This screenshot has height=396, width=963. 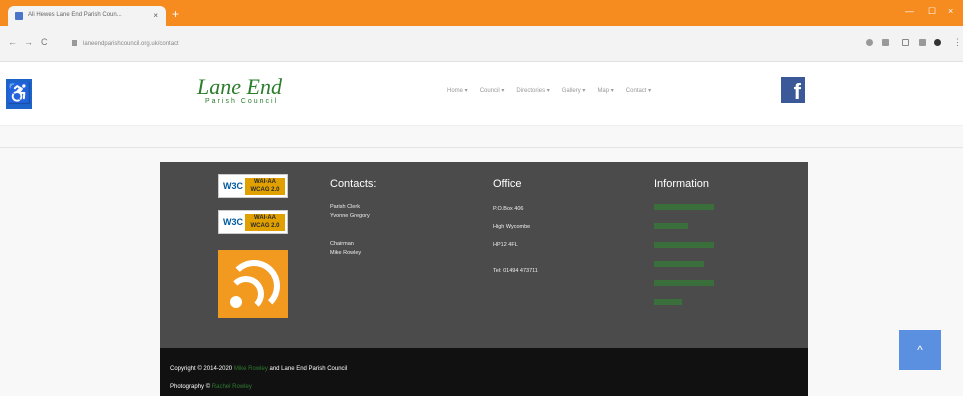 I want to click on office-line-3: HP12 4FL, so click(x=505, y=245).